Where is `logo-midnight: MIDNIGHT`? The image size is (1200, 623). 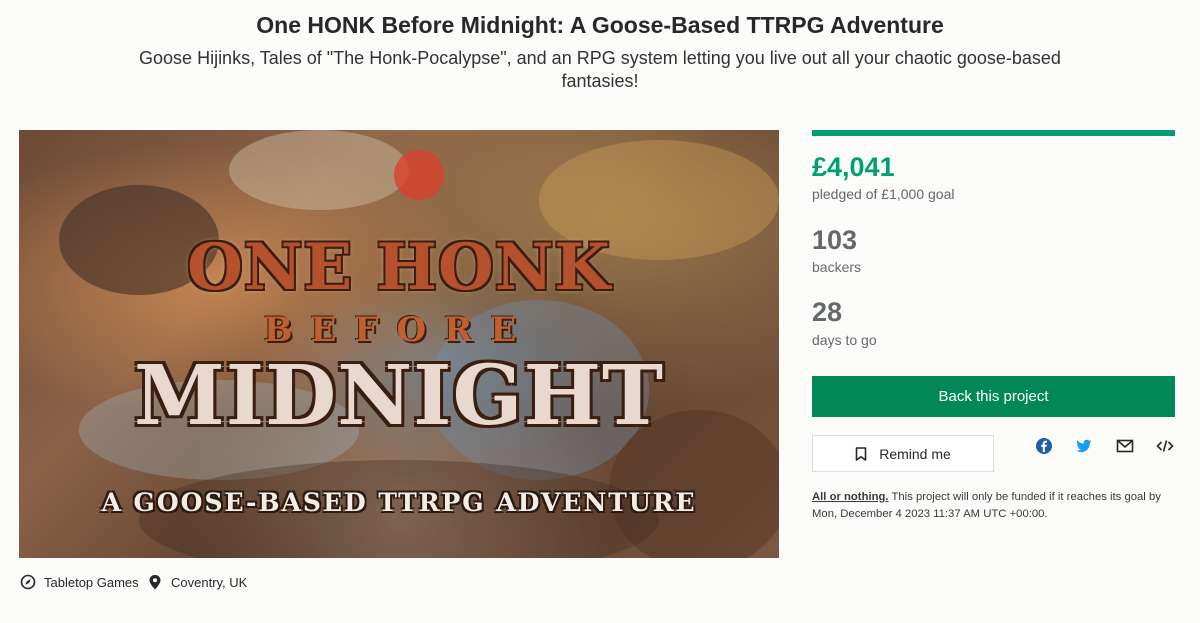
logo-midnight: MIDNIGHT is located at coordinates (399, 396).